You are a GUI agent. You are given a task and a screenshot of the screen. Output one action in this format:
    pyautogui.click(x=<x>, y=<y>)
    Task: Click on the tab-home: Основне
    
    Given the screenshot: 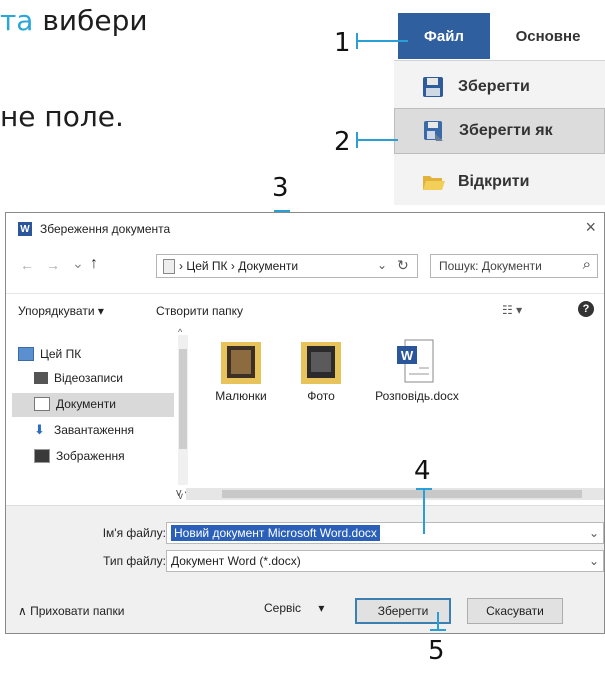 What is the action you would take?
    pyautogui.click(x=548, y=36)
    